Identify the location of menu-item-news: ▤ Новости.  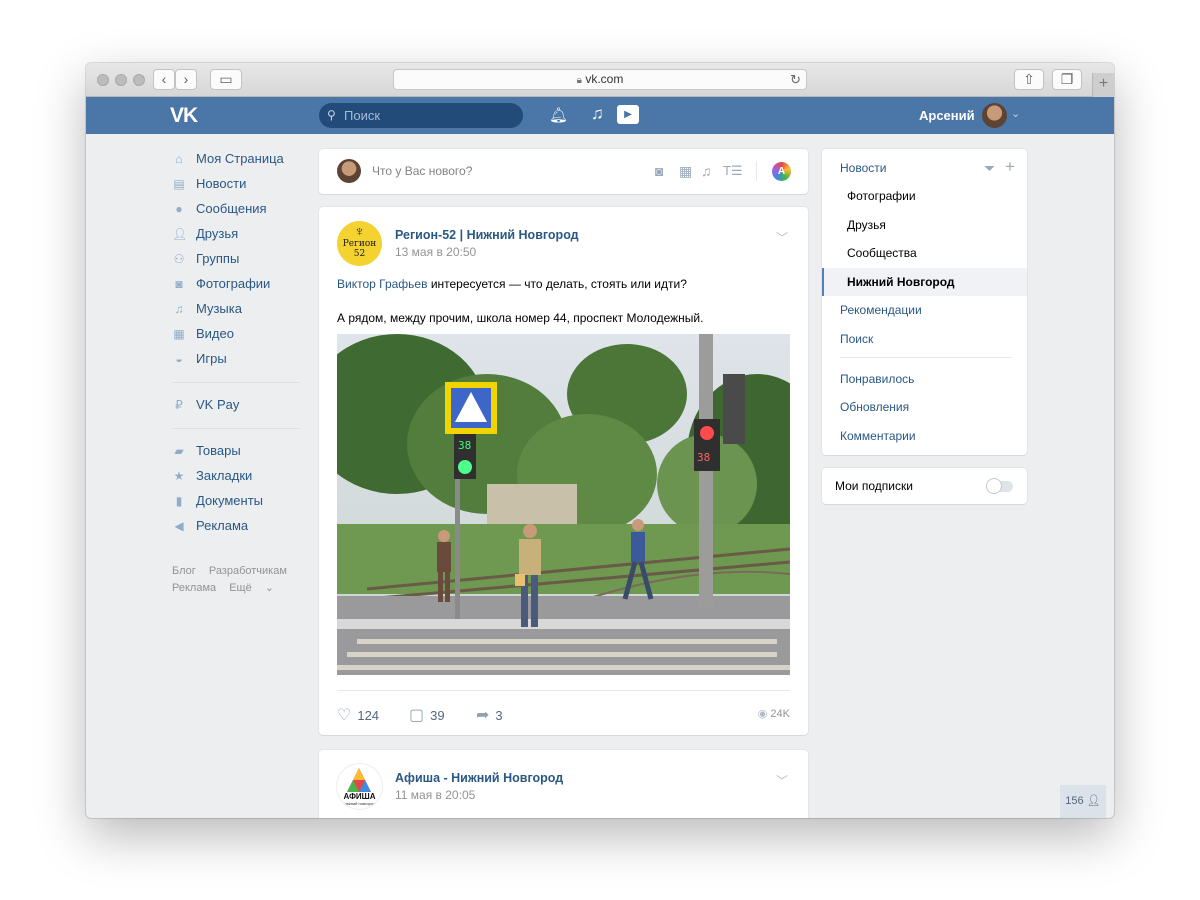
(237, 188).